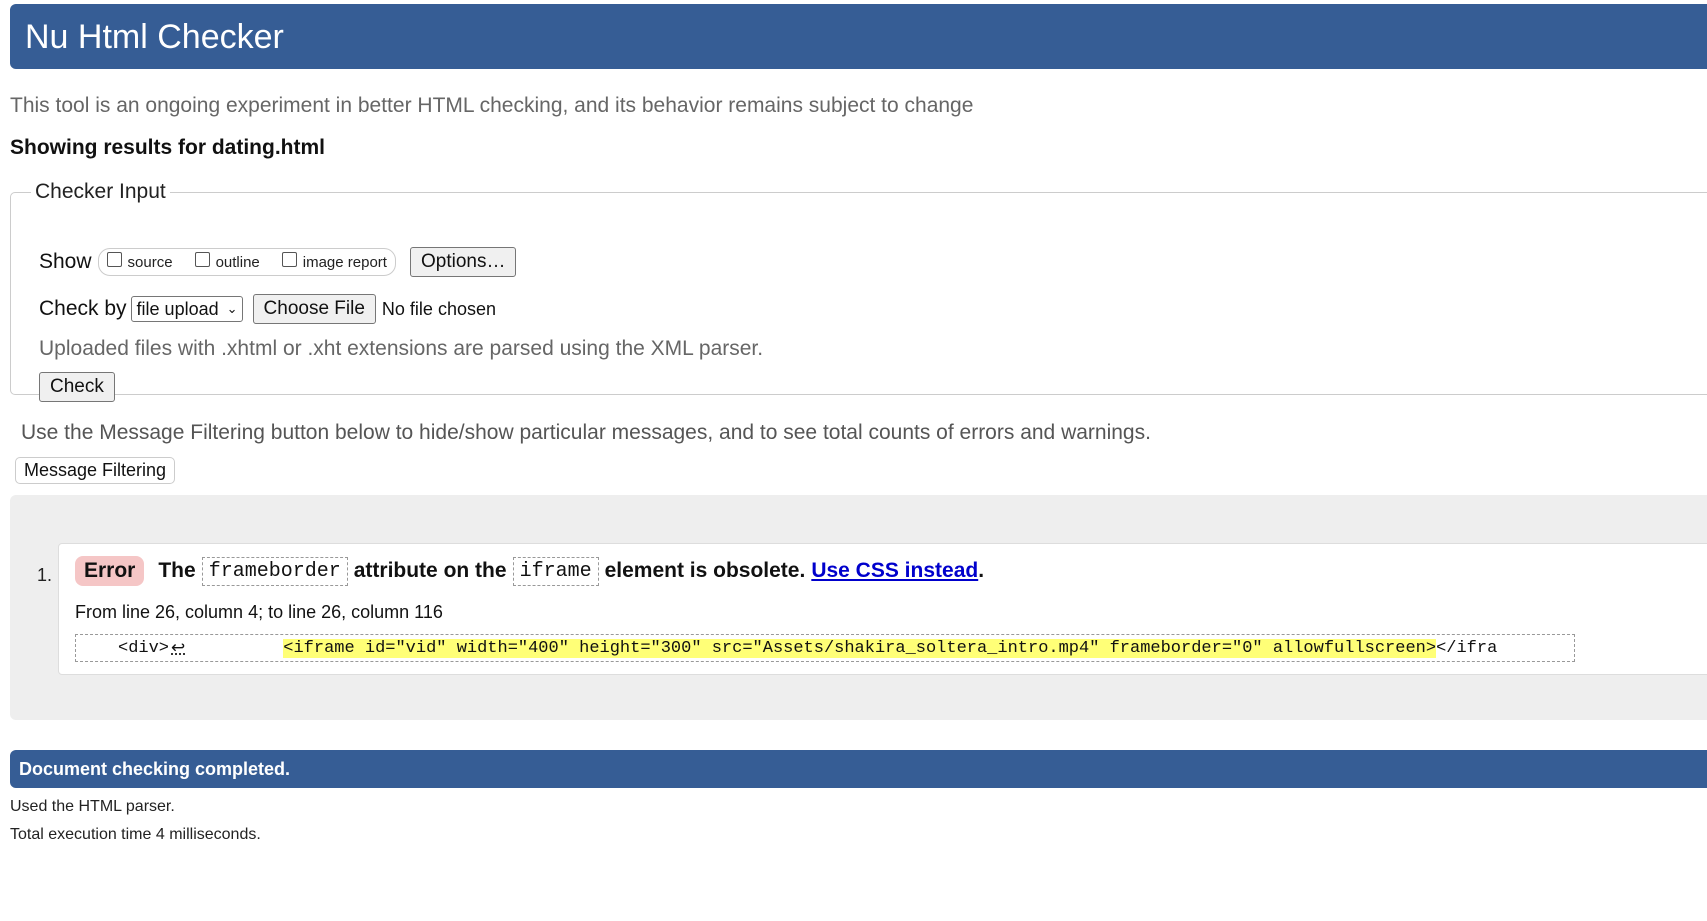  I want to click on source-checkbox, so click(114, 259).